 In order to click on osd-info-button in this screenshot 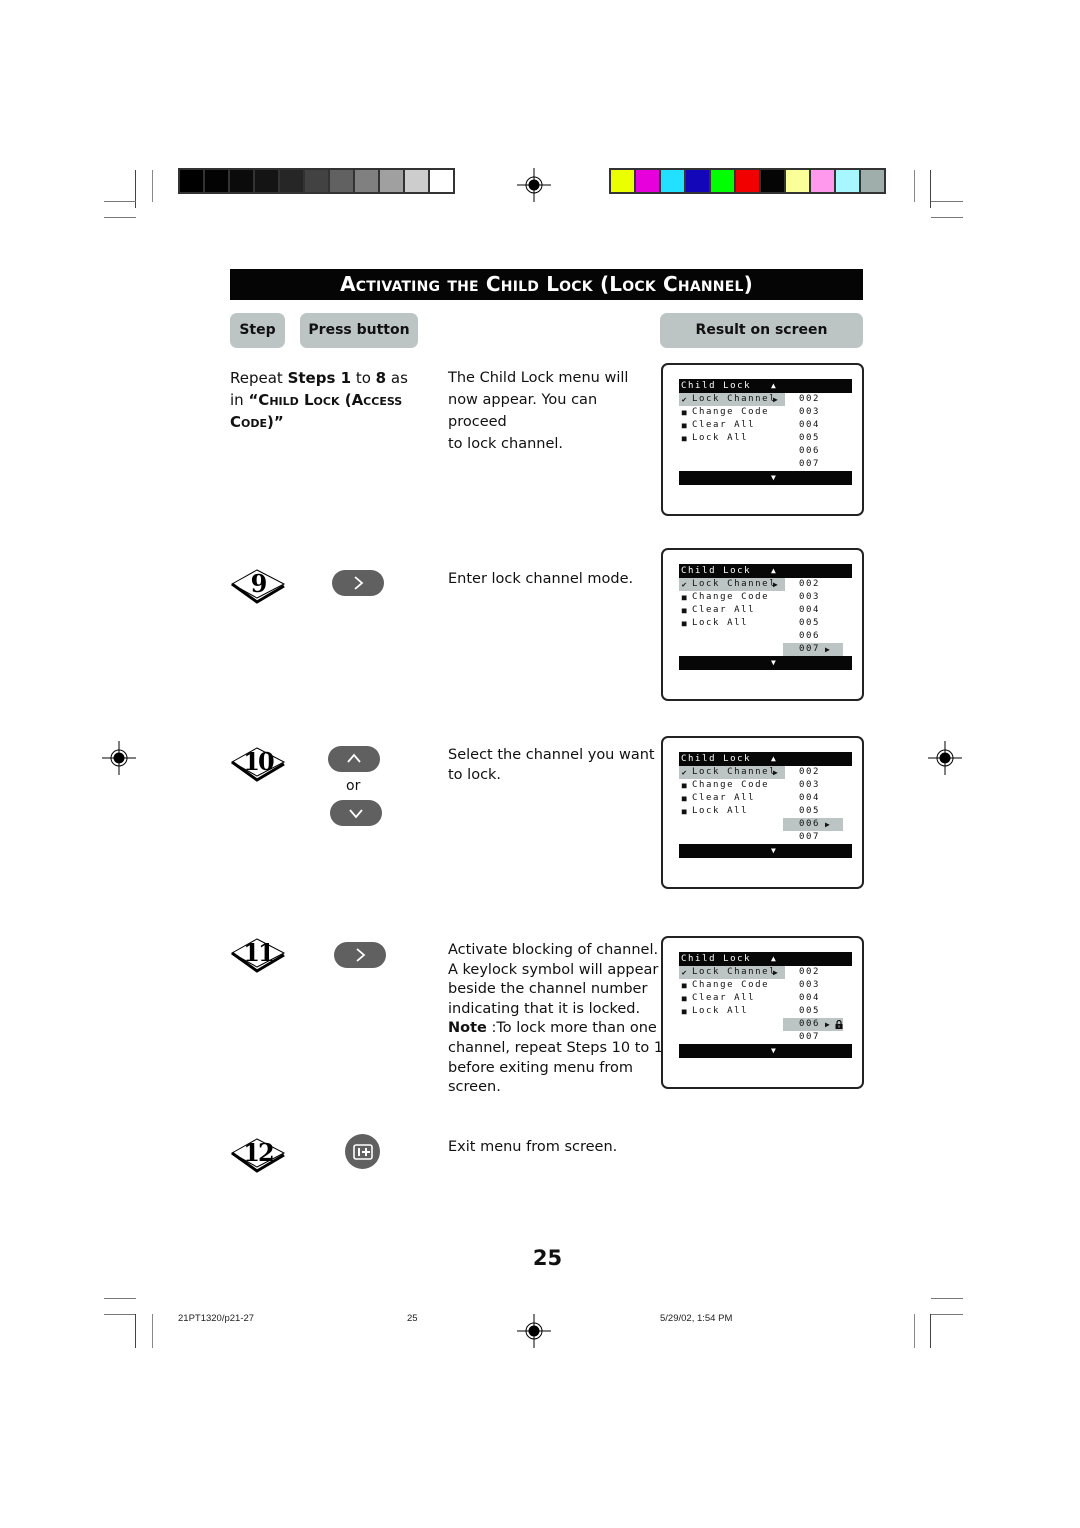, I will do `click(362, 1151)`.